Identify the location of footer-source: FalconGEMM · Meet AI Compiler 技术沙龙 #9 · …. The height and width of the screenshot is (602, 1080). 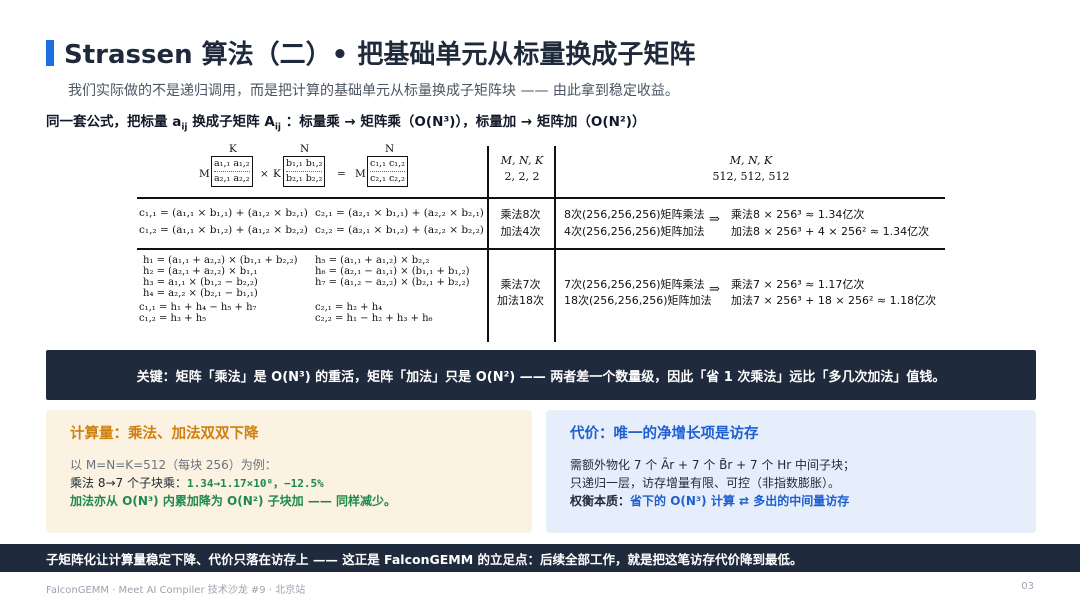
(176, 590).